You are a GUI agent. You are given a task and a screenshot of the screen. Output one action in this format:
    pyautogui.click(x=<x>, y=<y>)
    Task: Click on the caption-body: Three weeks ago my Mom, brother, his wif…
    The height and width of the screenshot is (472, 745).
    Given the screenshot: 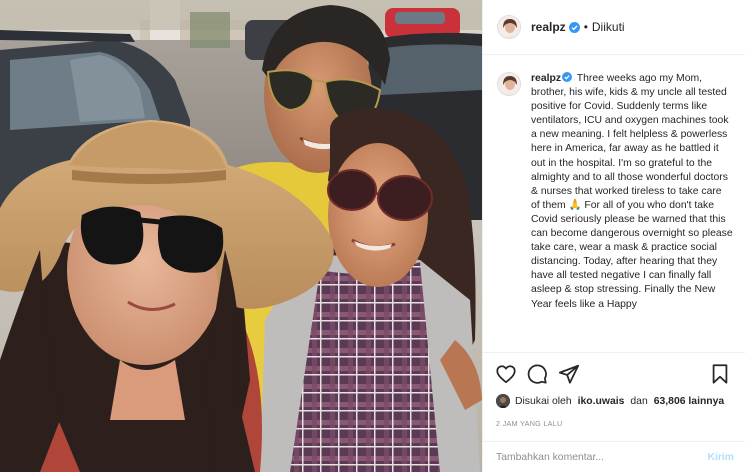 What is the action you would take?
    pyautogui.click(x=632, y=191)
    